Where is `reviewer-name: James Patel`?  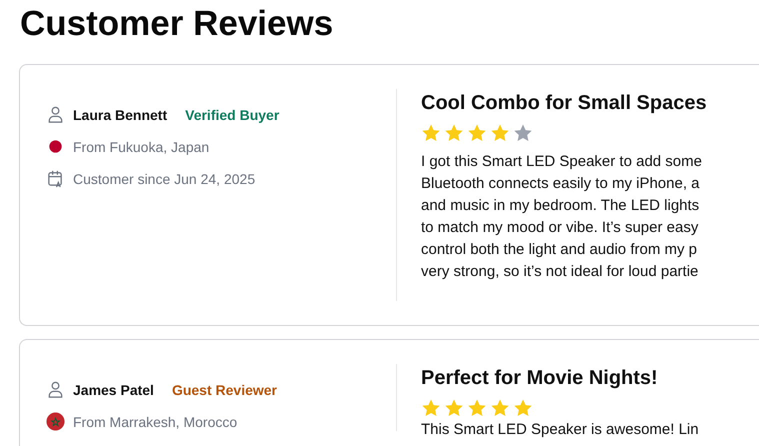
reviewer-name: James Patel is located at coordinates (113, 390).